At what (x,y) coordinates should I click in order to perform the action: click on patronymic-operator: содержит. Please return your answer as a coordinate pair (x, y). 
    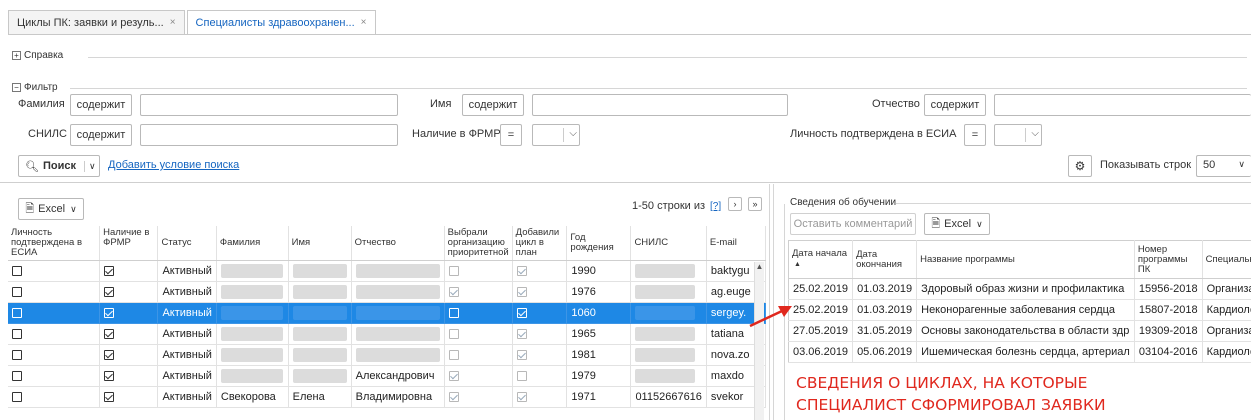
    Looking at the image, I should click on (955, 105).